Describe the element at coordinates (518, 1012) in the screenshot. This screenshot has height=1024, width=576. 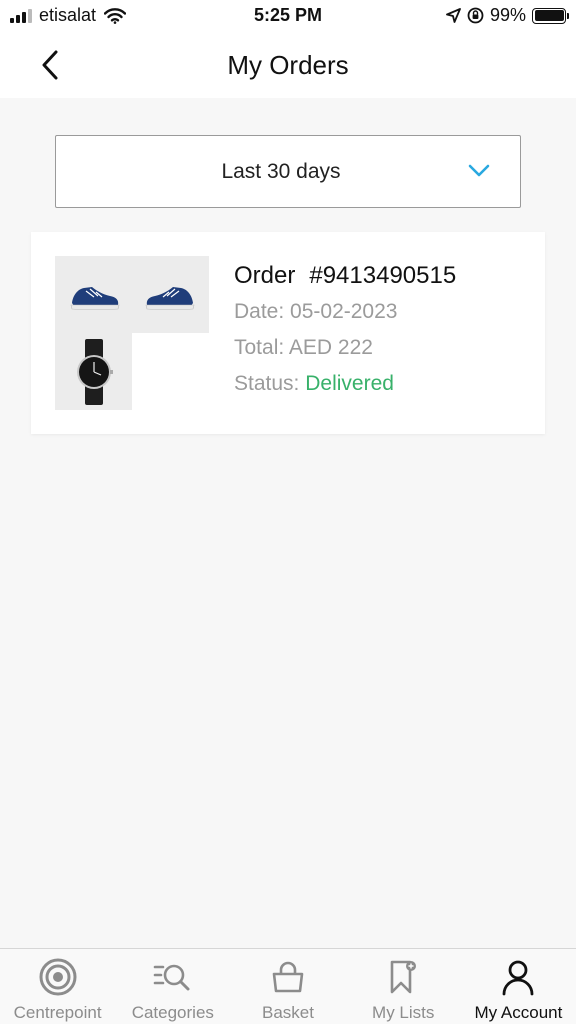
I see `tab-label: My Account` at that location.